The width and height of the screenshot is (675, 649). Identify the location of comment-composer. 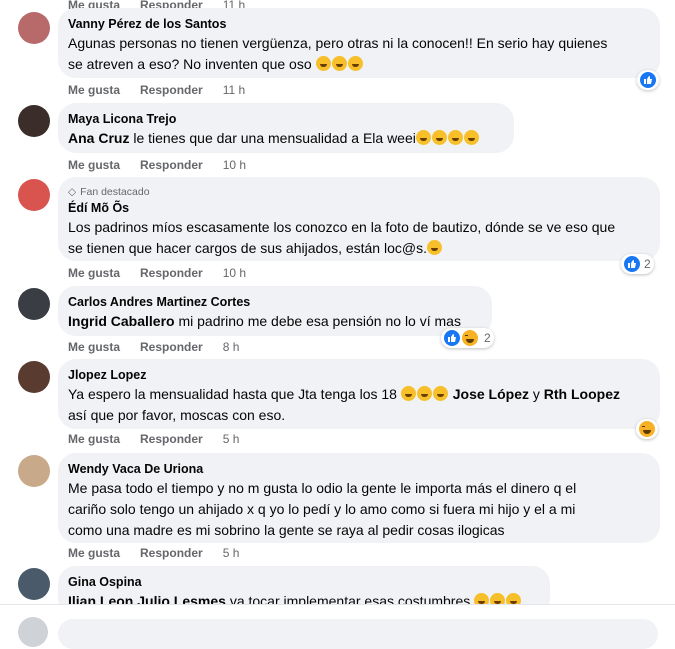
(337, 626).